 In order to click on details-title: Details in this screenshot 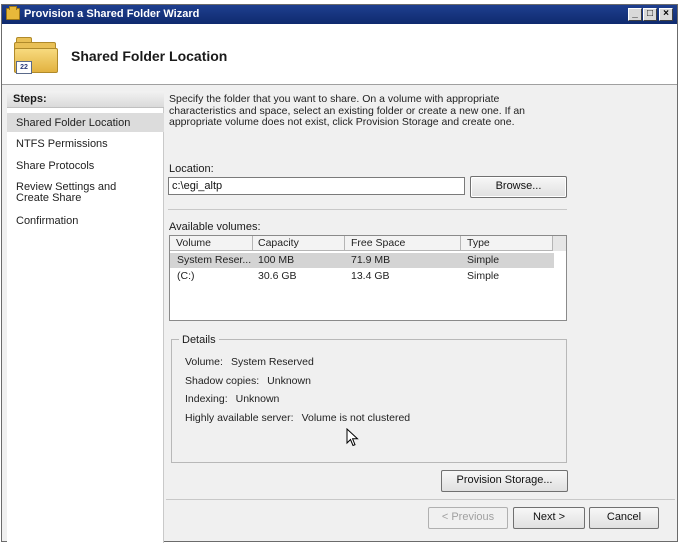, I will do `click(199, 340)`.